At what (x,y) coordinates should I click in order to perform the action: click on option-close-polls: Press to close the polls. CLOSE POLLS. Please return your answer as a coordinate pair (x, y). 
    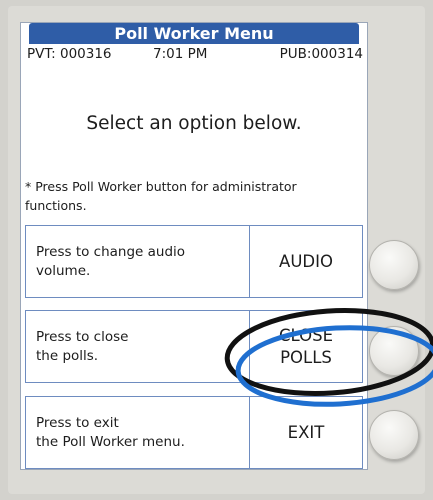
    Looking at the image, I should click on (194, 346).